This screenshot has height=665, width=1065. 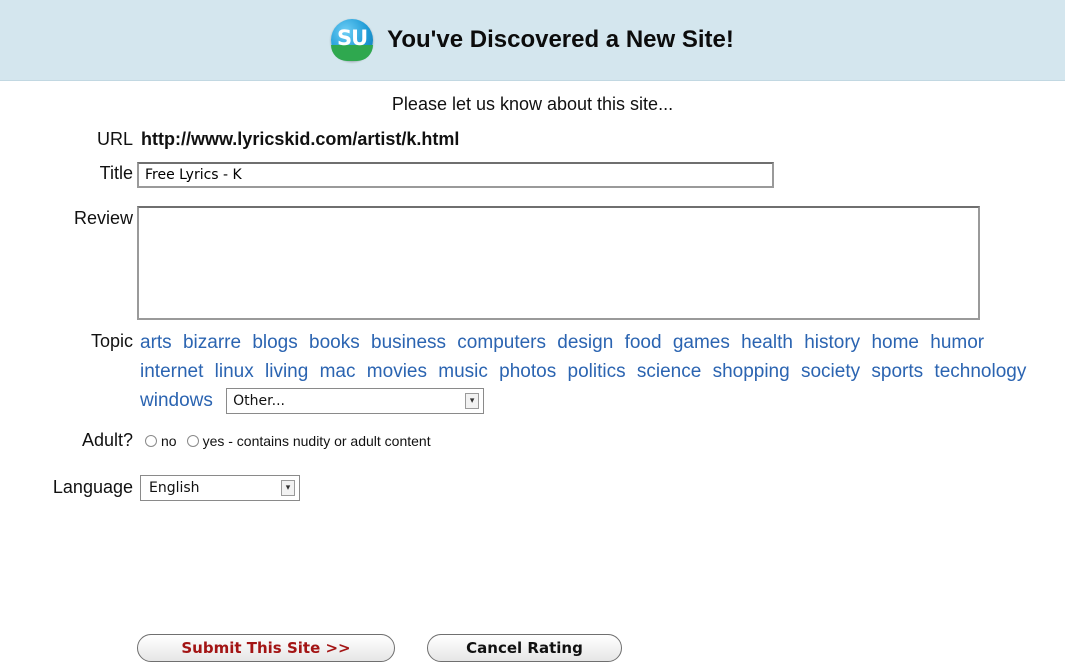 What do you see at coordinates (751, 371) in the screenshot?
I see `topic-link-shopping: shopping` at bounding box center [751, 371].